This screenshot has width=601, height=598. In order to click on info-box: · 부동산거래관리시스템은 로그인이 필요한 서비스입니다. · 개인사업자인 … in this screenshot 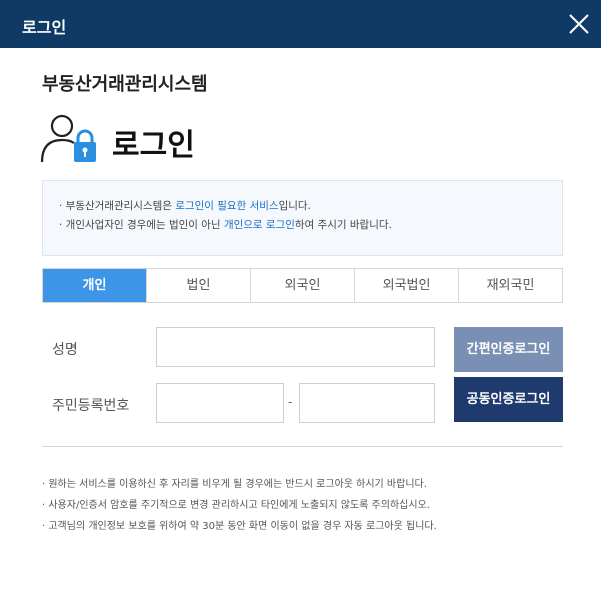, I will do `click(302, 218)`.